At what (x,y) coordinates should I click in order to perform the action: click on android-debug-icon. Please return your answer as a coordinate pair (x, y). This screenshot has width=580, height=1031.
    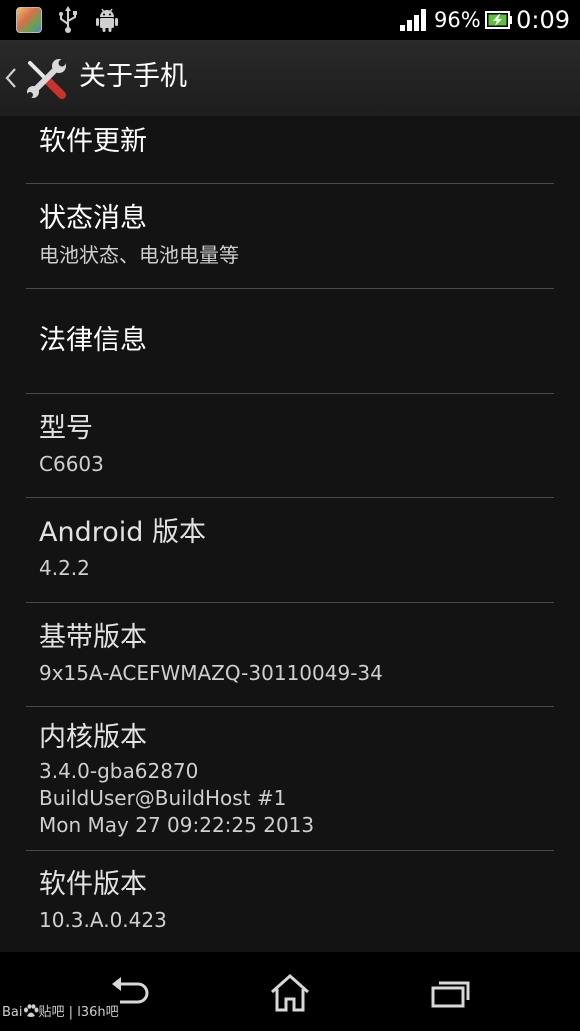
    Looking at the image, I should click on (107, 20).